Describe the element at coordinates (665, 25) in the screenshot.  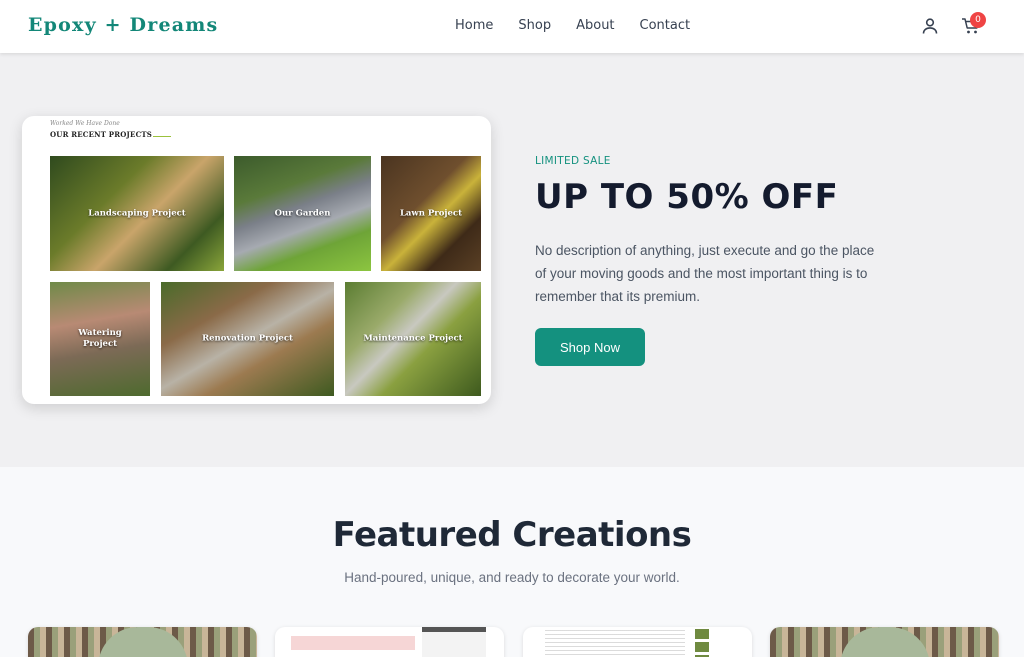
I see `nav-contact: Contact` at that location.